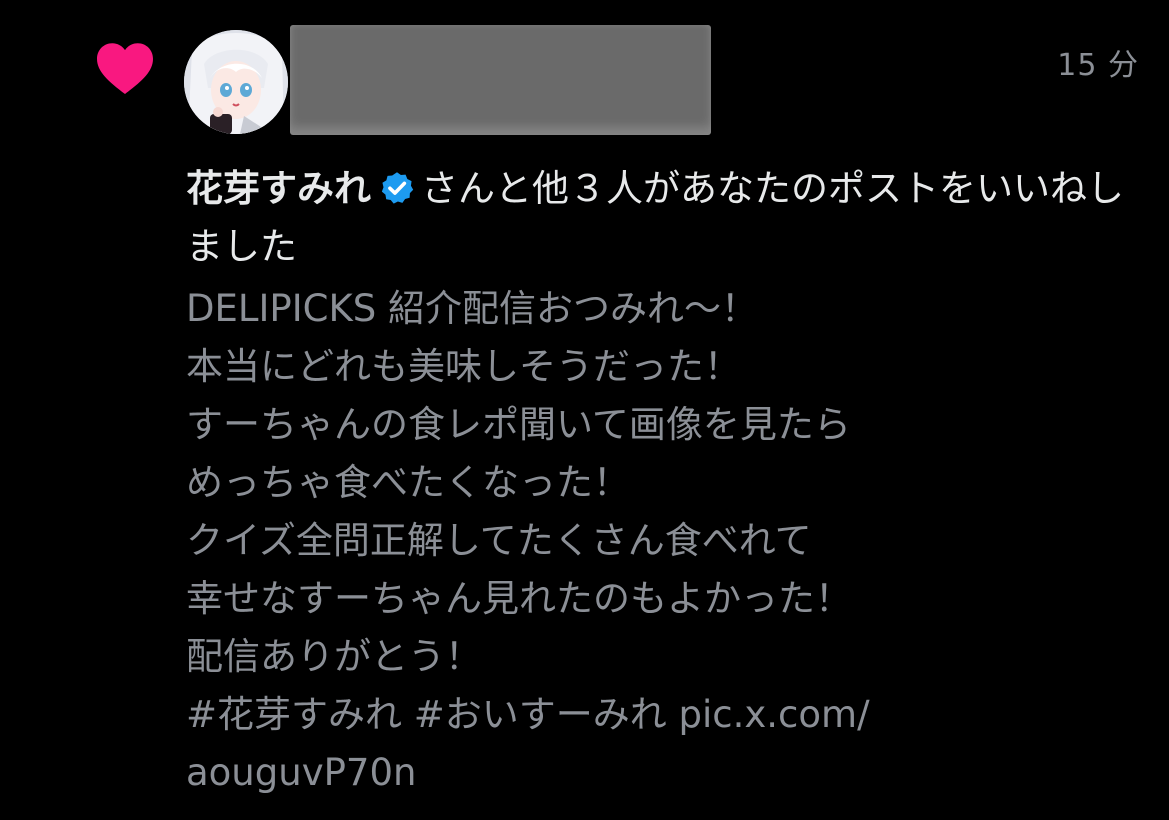  What do you see at coordinates (397, 188) in the screenshot?
I see `verified-badge-icon` at bounding box center [397, 188].